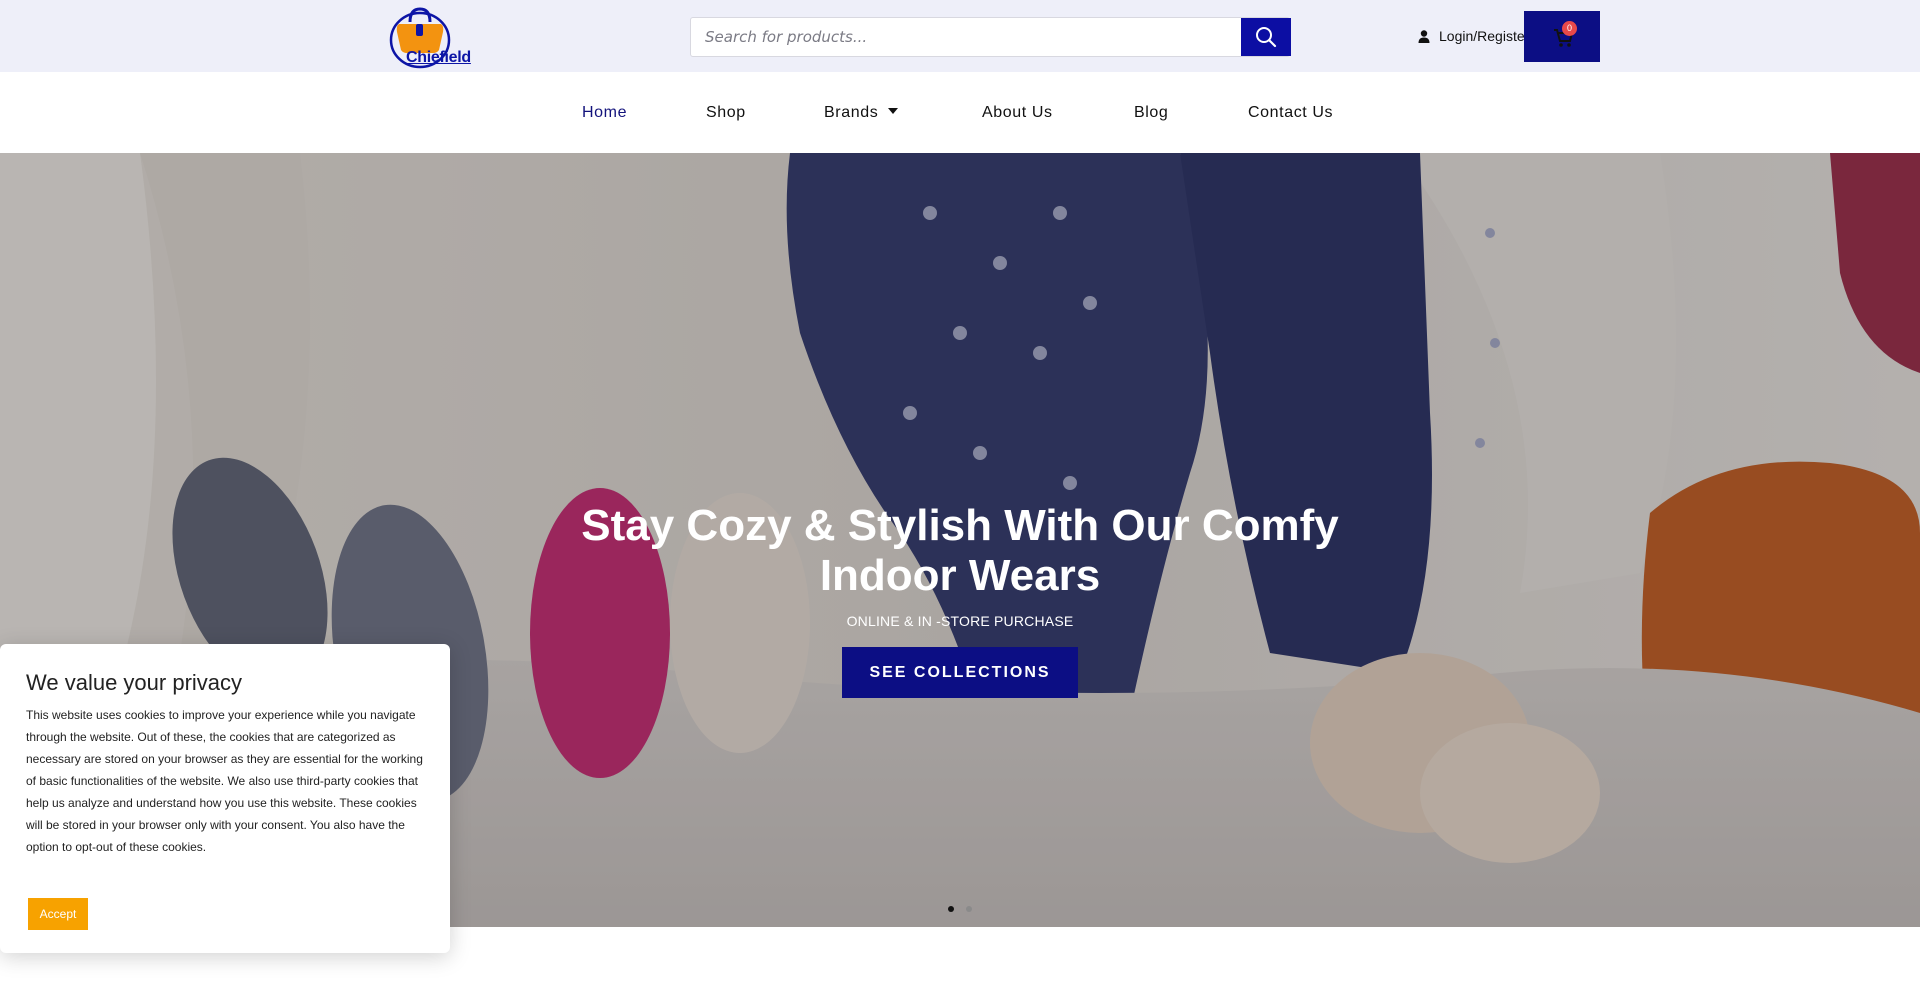 The width and height of the screenshot is (1920, 993). I want to click on user-icon, so click(1424, 36).